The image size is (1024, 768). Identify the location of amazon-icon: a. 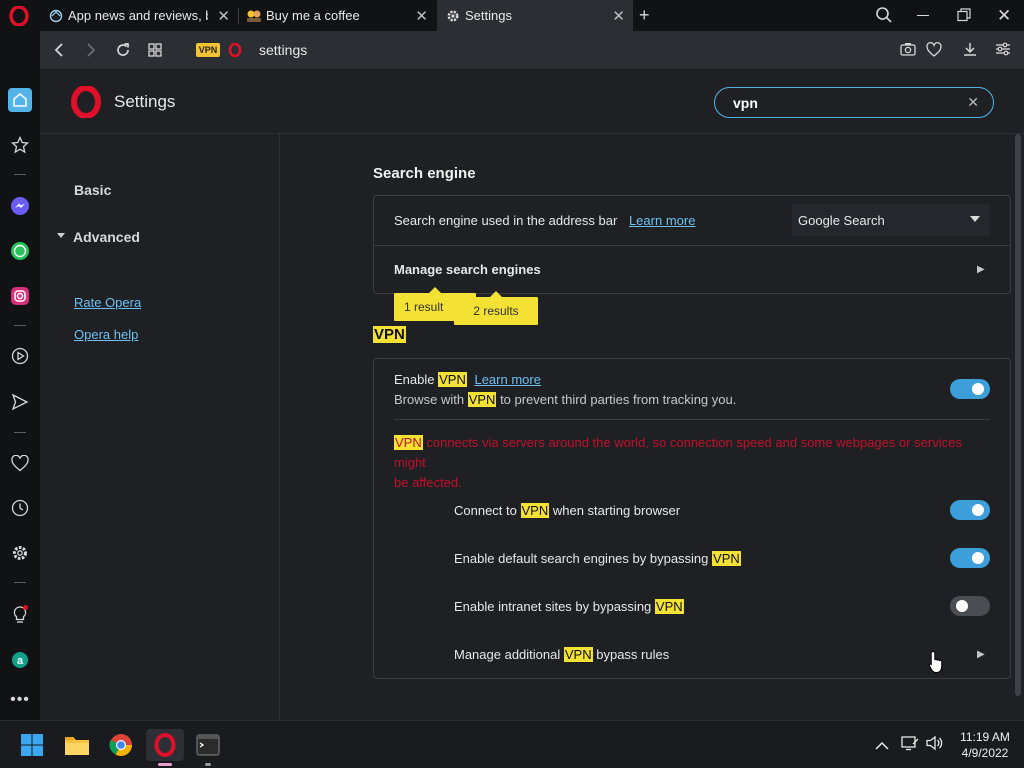
(20, 660).